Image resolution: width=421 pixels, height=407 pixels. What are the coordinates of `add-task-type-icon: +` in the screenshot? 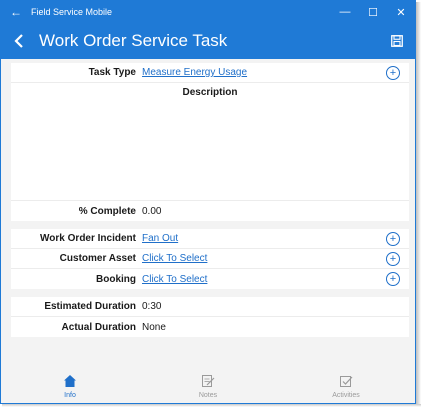 It's located at (393, 73).